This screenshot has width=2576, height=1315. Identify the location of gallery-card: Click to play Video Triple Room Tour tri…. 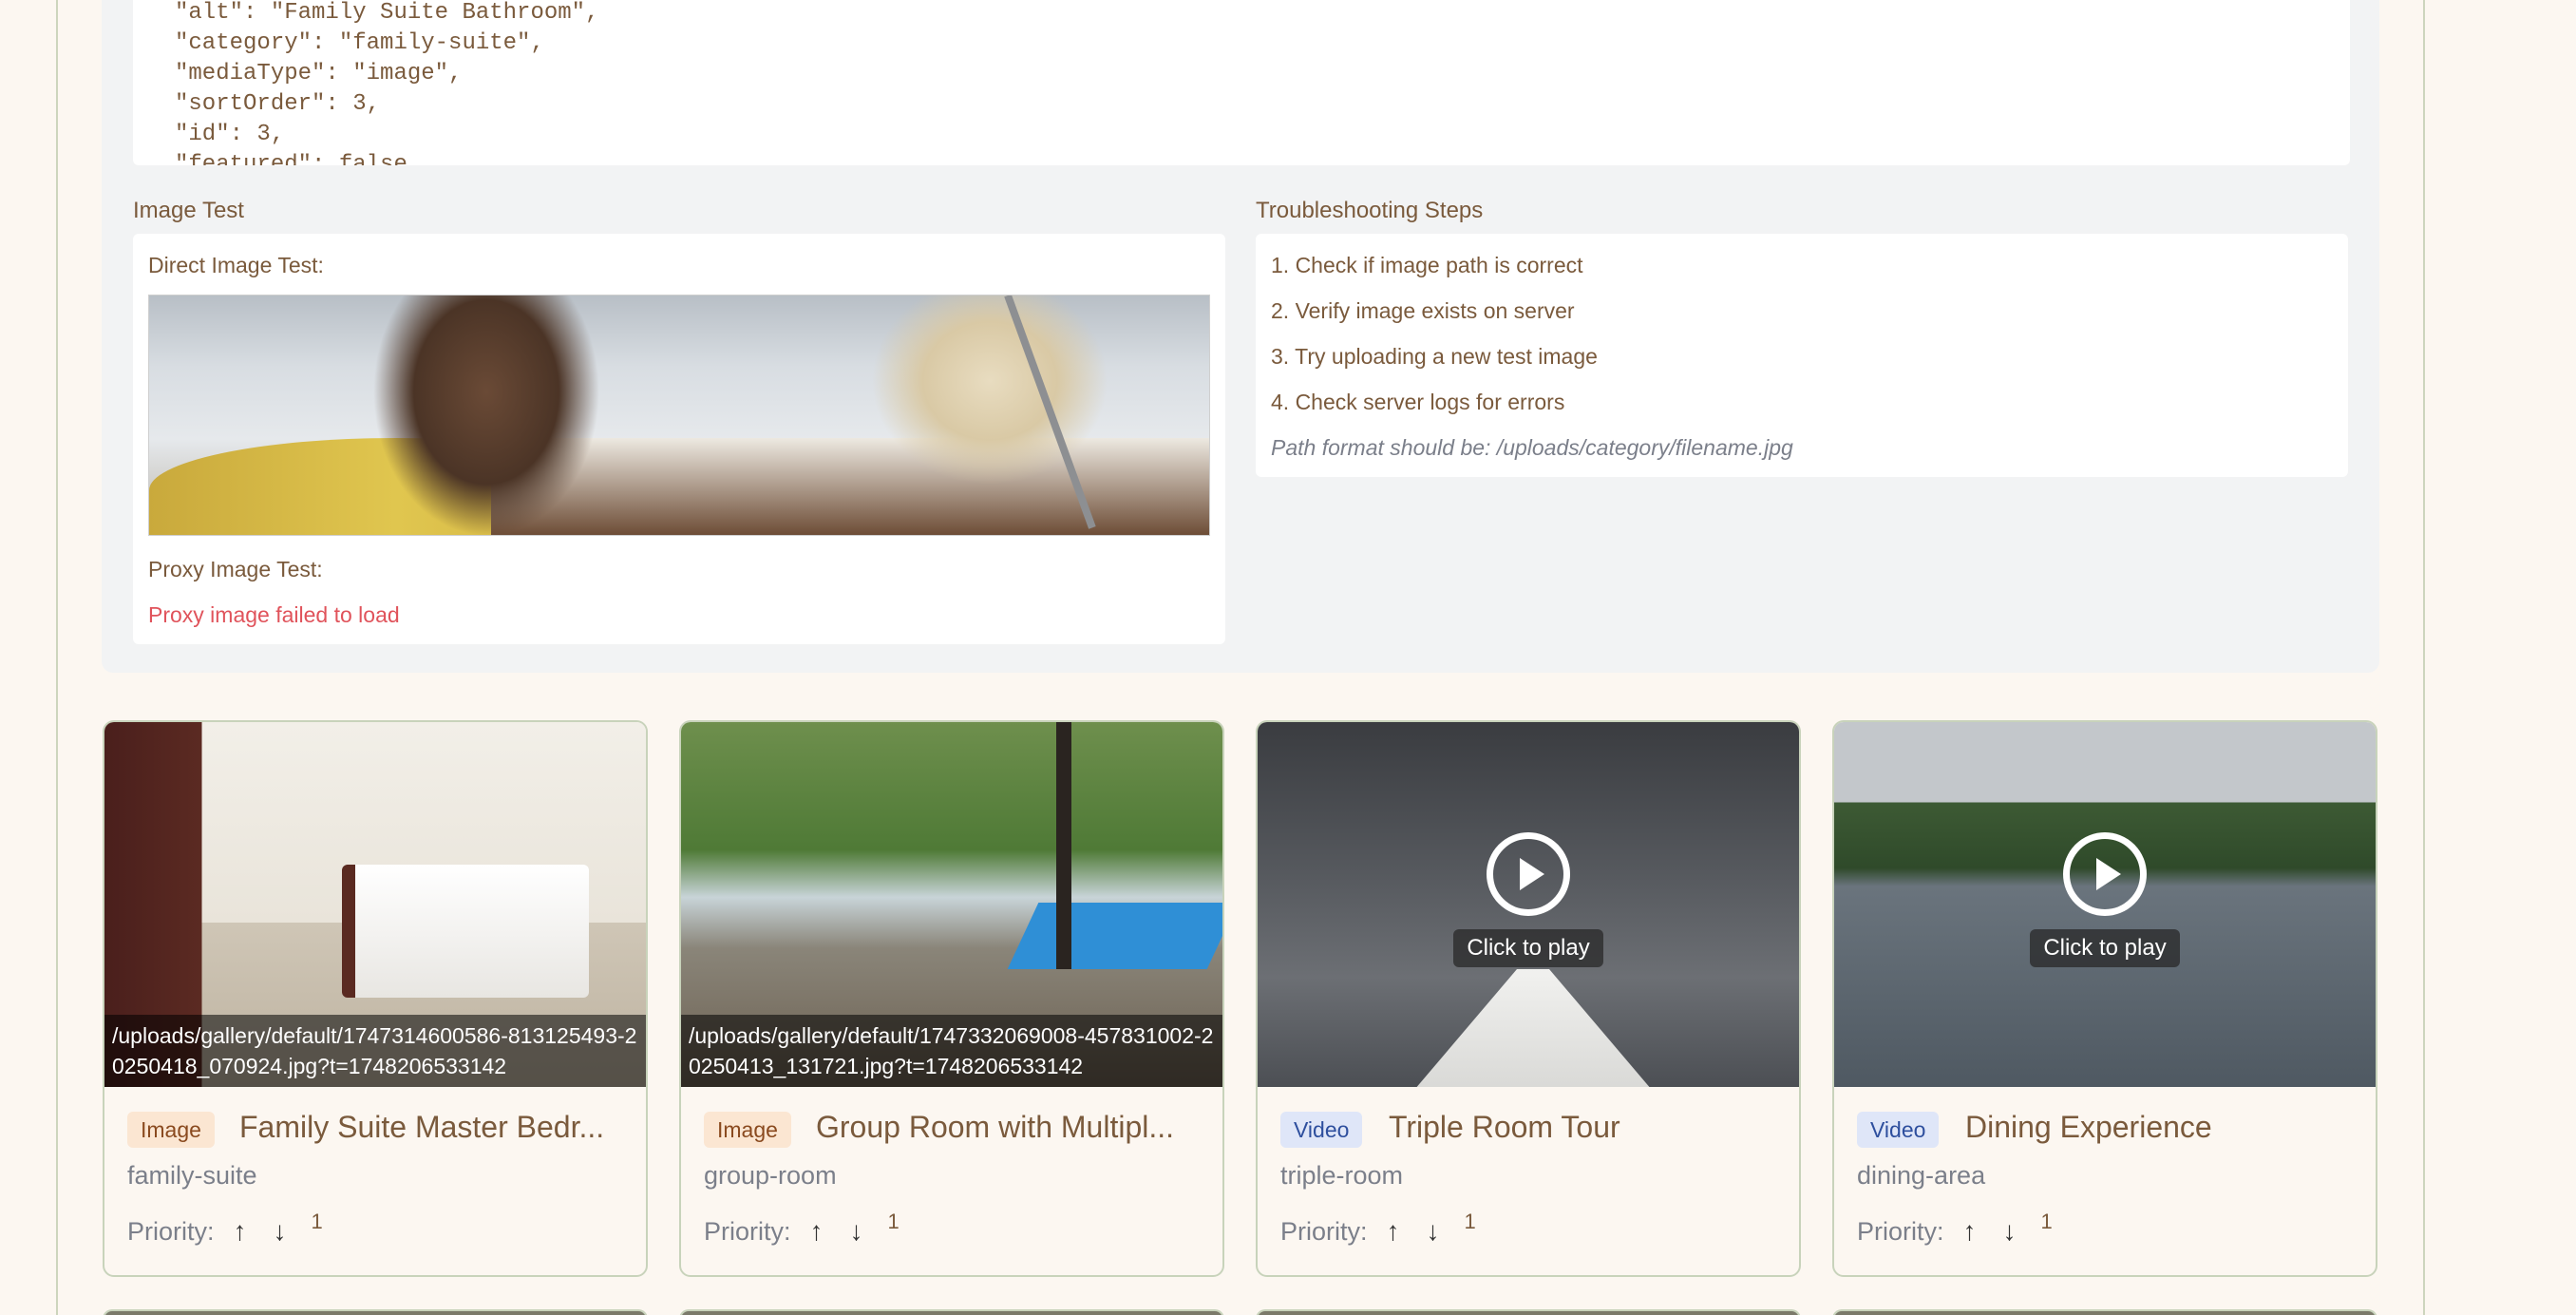
(1528, 999).